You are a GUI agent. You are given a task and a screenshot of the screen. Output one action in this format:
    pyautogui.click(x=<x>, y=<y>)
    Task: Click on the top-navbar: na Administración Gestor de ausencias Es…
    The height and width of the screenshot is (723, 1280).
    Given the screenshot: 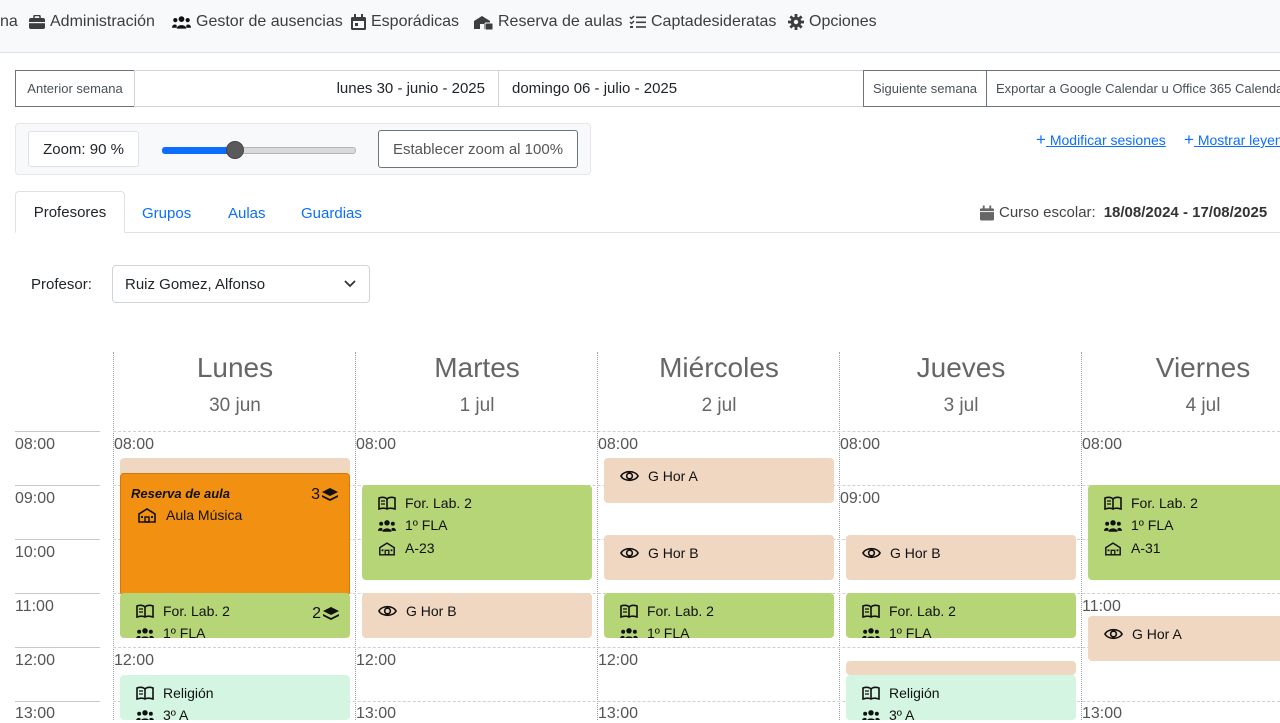 What is the action you would take?
    pyautogui.click(x=640, y=26)
    